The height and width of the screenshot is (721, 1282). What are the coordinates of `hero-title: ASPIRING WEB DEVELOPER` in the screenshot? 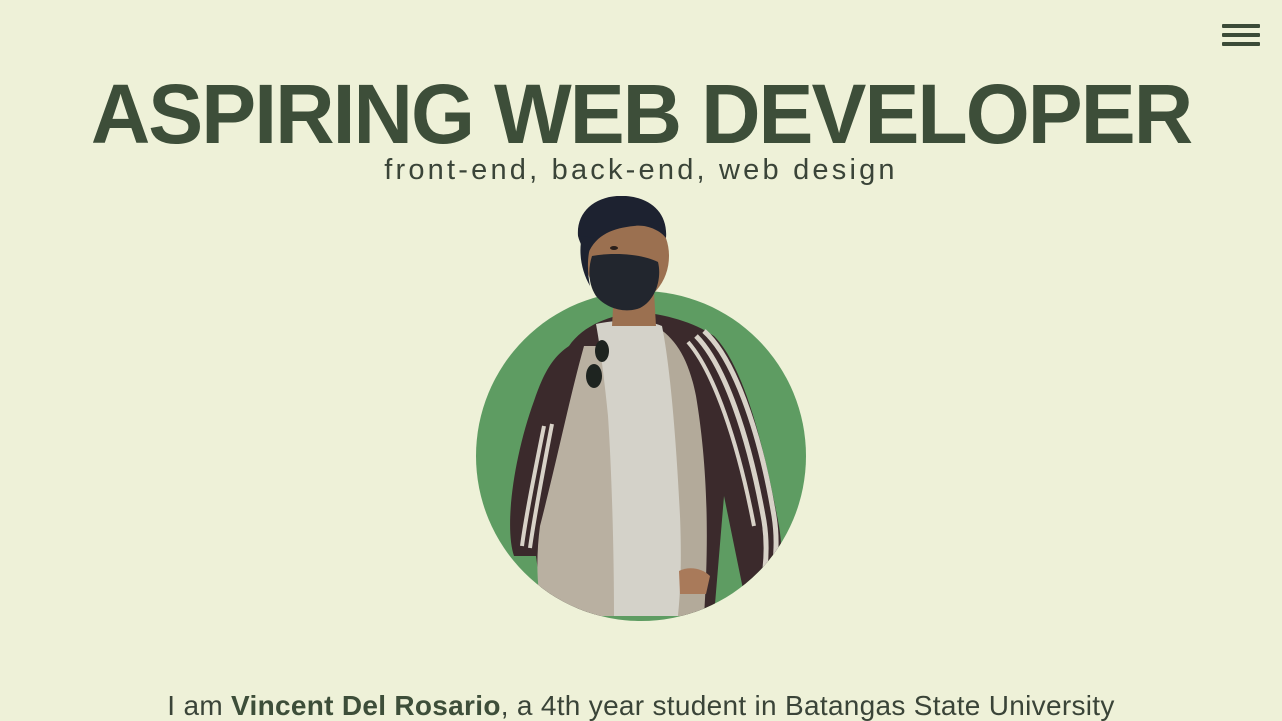 It's located at (641, 114).